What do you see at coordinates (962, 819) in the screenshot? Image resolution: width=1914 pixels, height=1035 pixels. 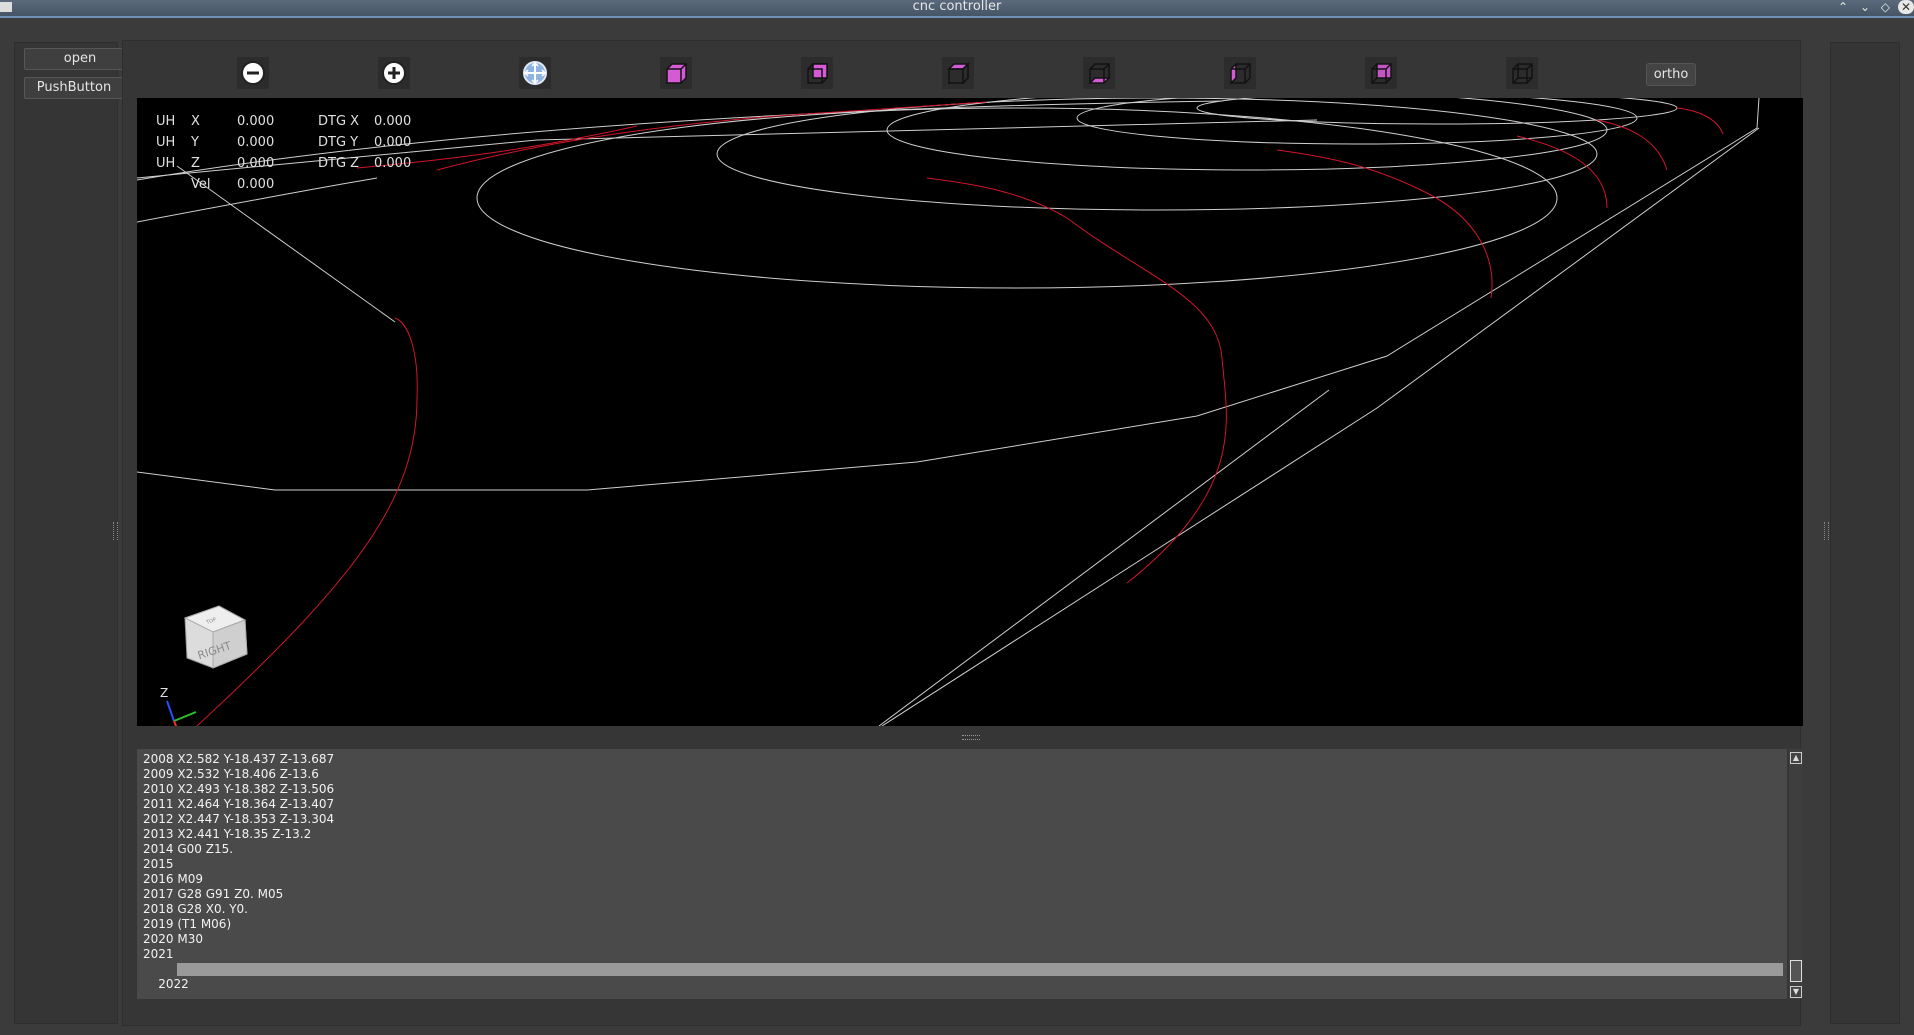 I see `gcode-line: 2012 X2.447 Y-18.353 Z-13.304` at bounding box center [962, 819].